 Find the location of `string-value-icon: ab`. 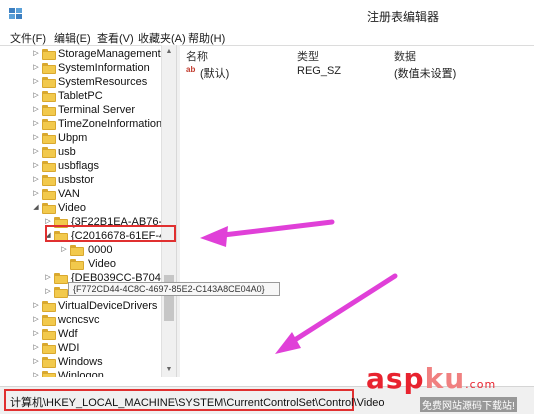

string-value-icon: ab is located at coordinates (191, 69).